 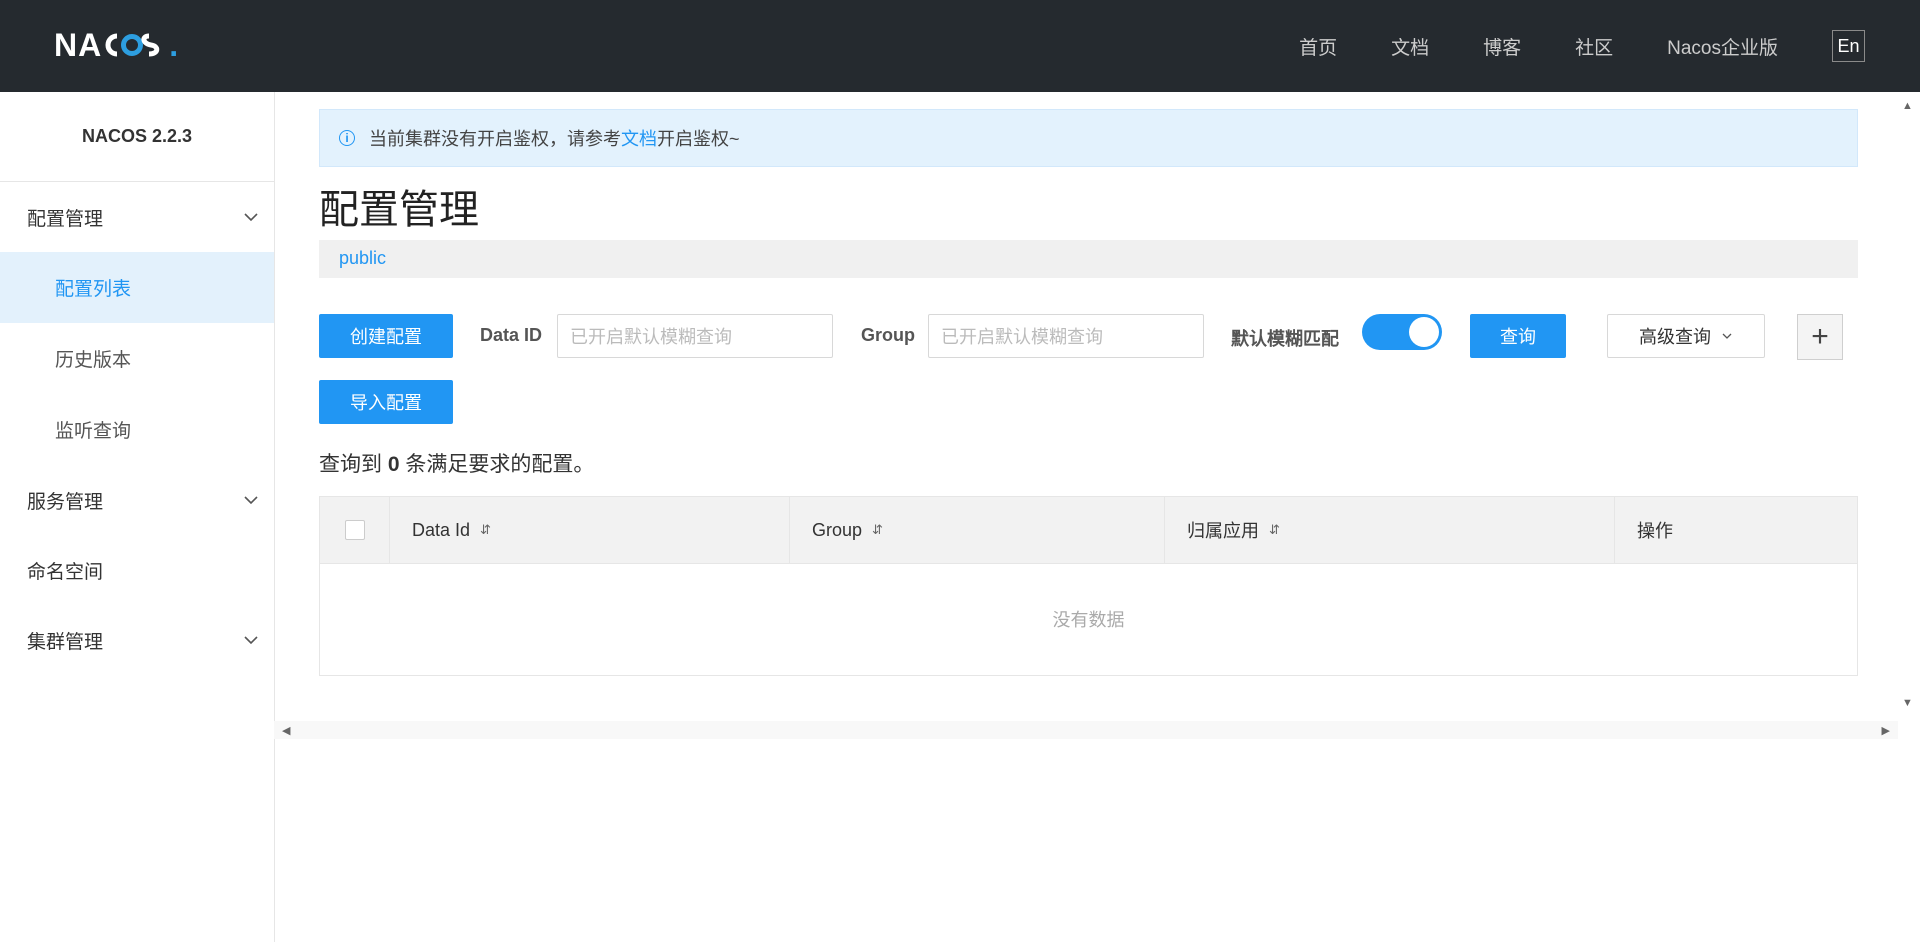 I want to click on sidebar-group-label: 命名空间, so click(x=65, y=572).